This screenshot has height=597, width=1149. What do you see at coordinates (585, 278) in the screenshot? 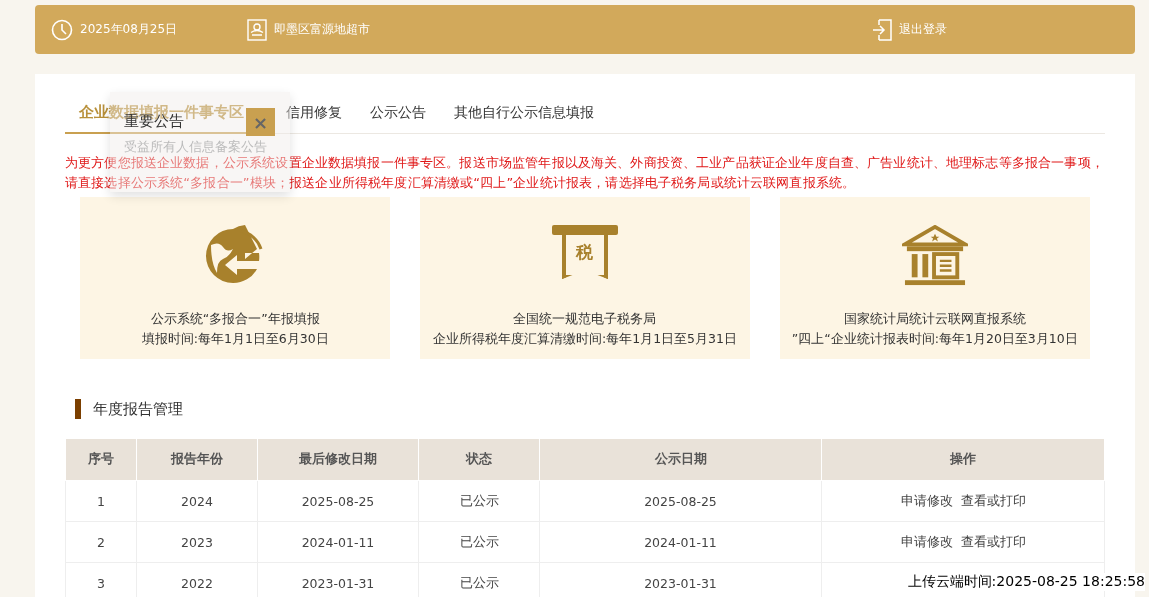
I see `service-card: 税 全国统一规范电子税务局 企业所得税年度汇算清缴时间:每年1月1日至5月31日` at bounding box center [585, 278].